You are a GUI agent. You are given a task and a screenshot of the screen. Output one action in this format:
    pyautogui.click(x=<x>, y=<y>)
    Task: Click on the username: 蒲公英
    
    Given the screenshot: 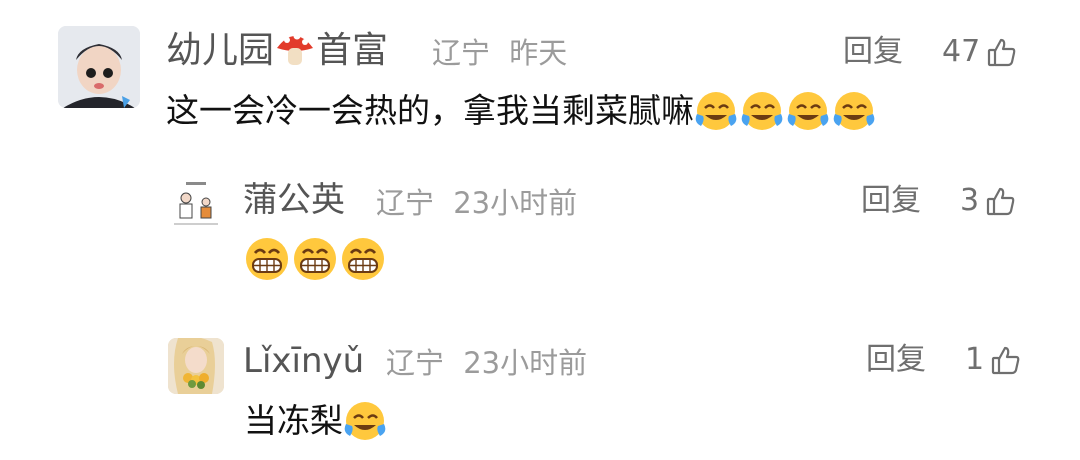 What is the action you would take?
    pyautogui.click(x=294, y=200)
    